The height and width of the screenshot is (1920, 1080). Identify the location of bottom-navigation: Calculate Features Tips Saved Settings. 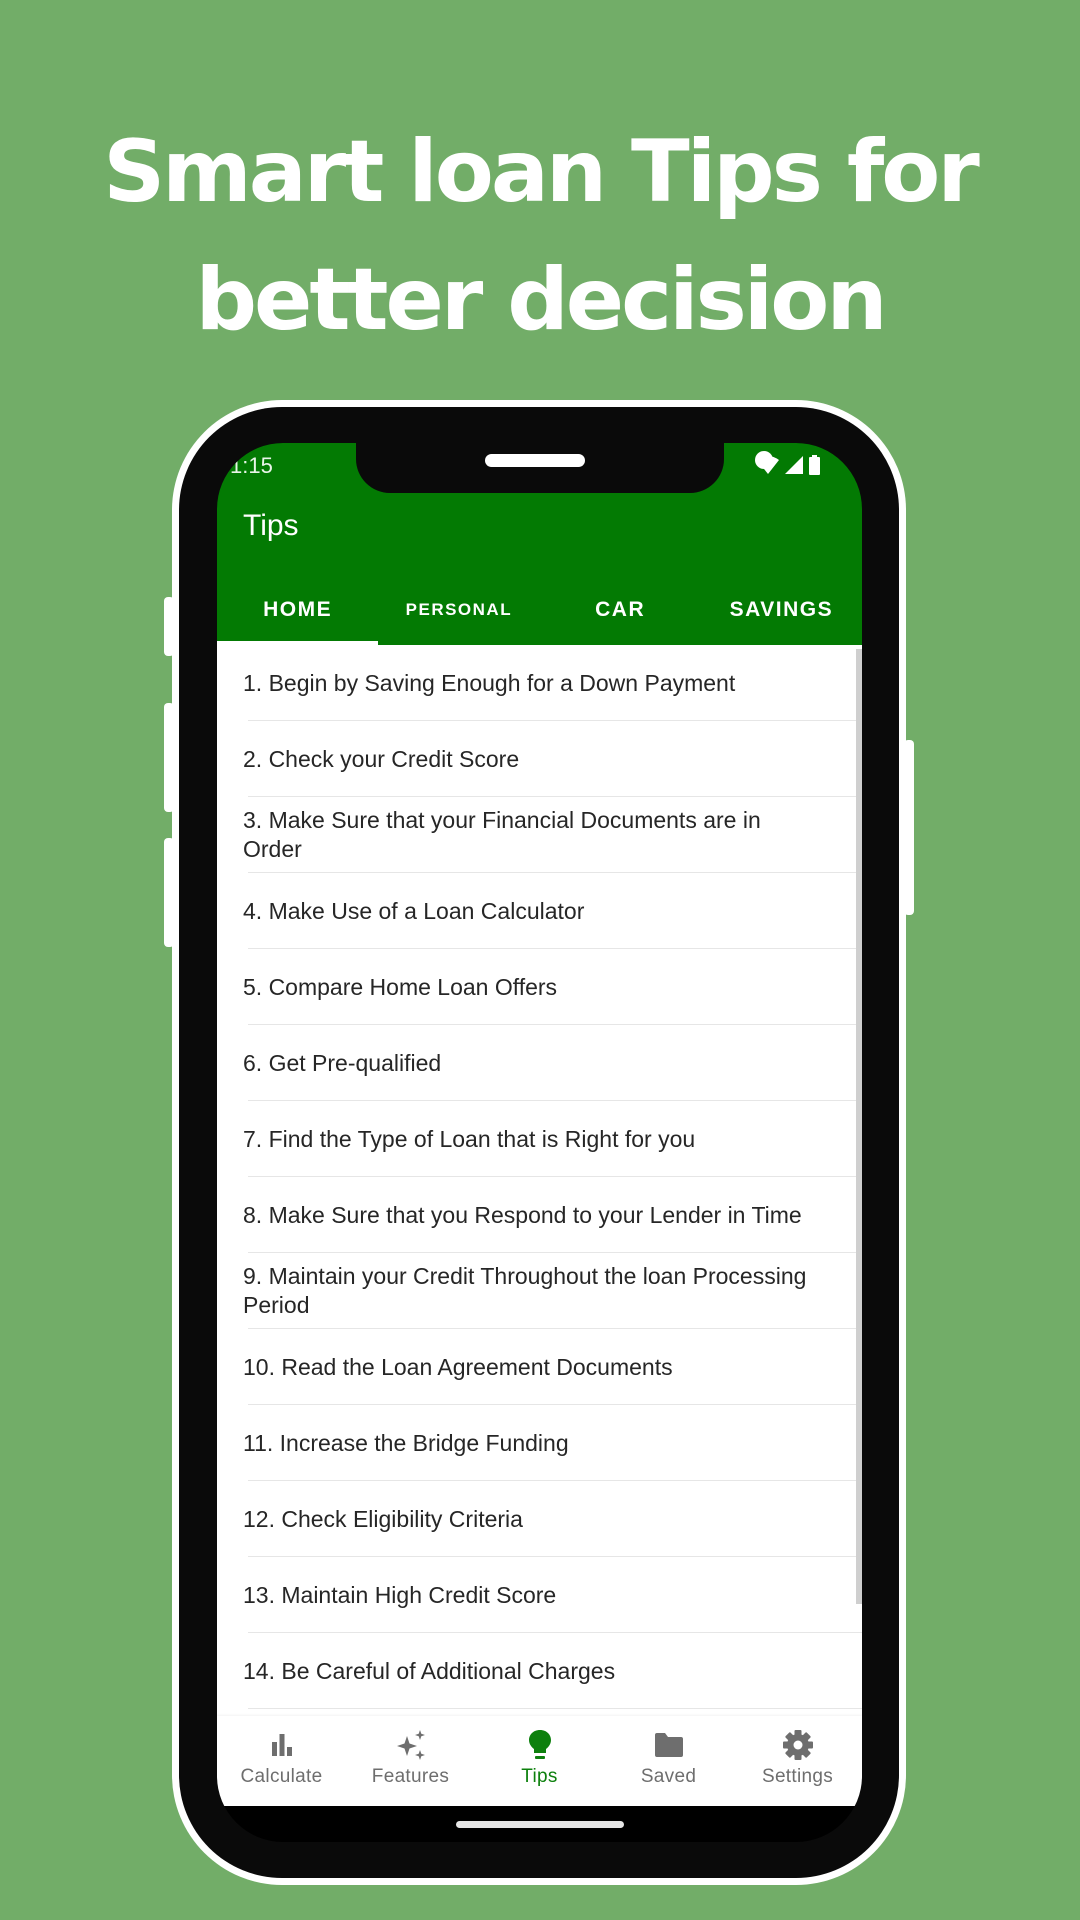
(539, 1761).